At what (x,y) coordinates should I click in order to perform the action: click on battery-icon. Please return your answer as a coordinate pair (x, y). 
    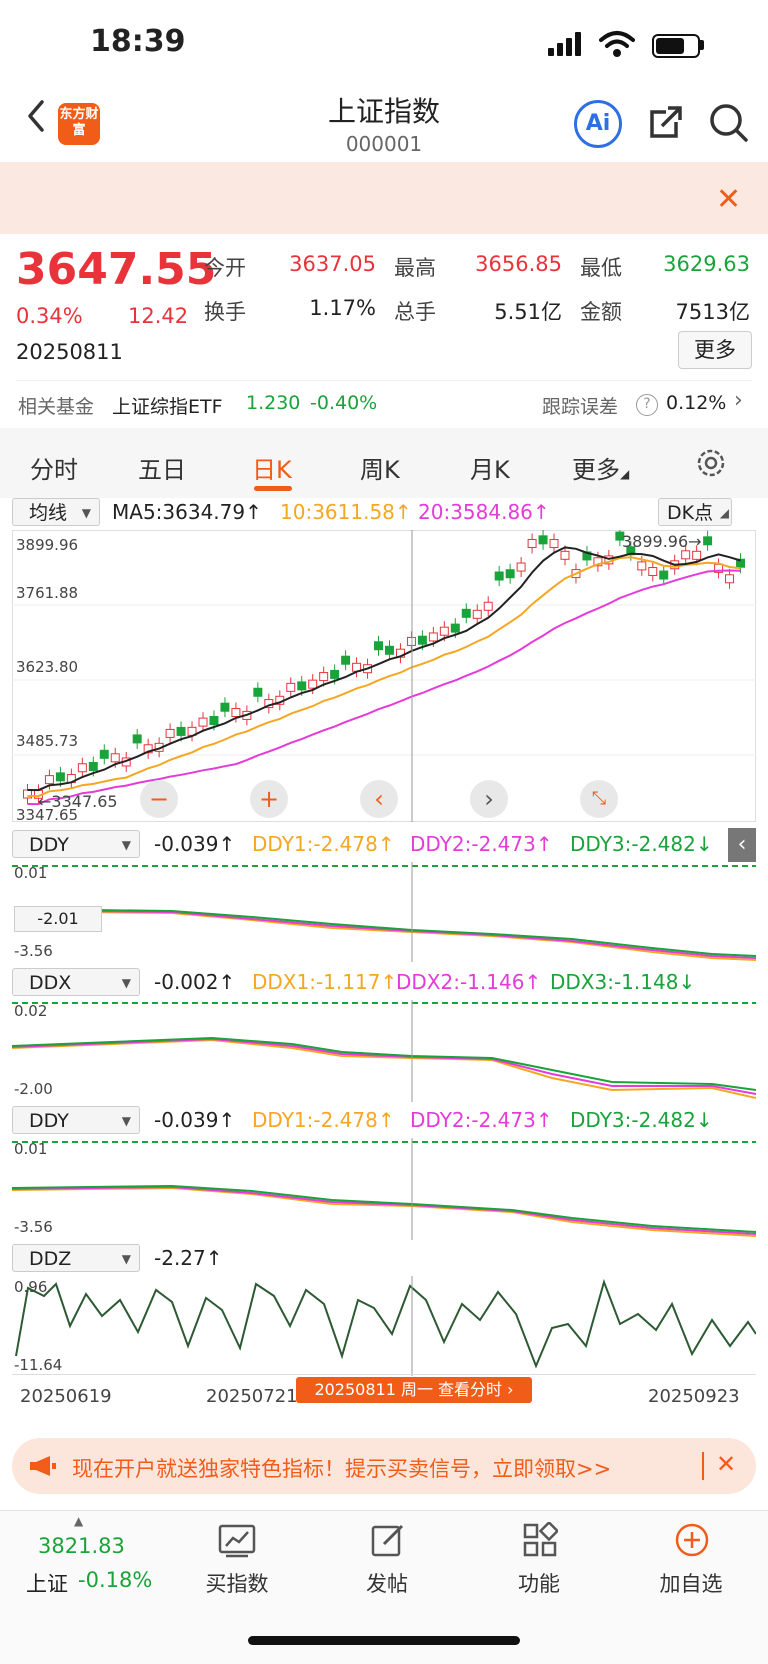
    Looking at the image, I should click on (676, 46).